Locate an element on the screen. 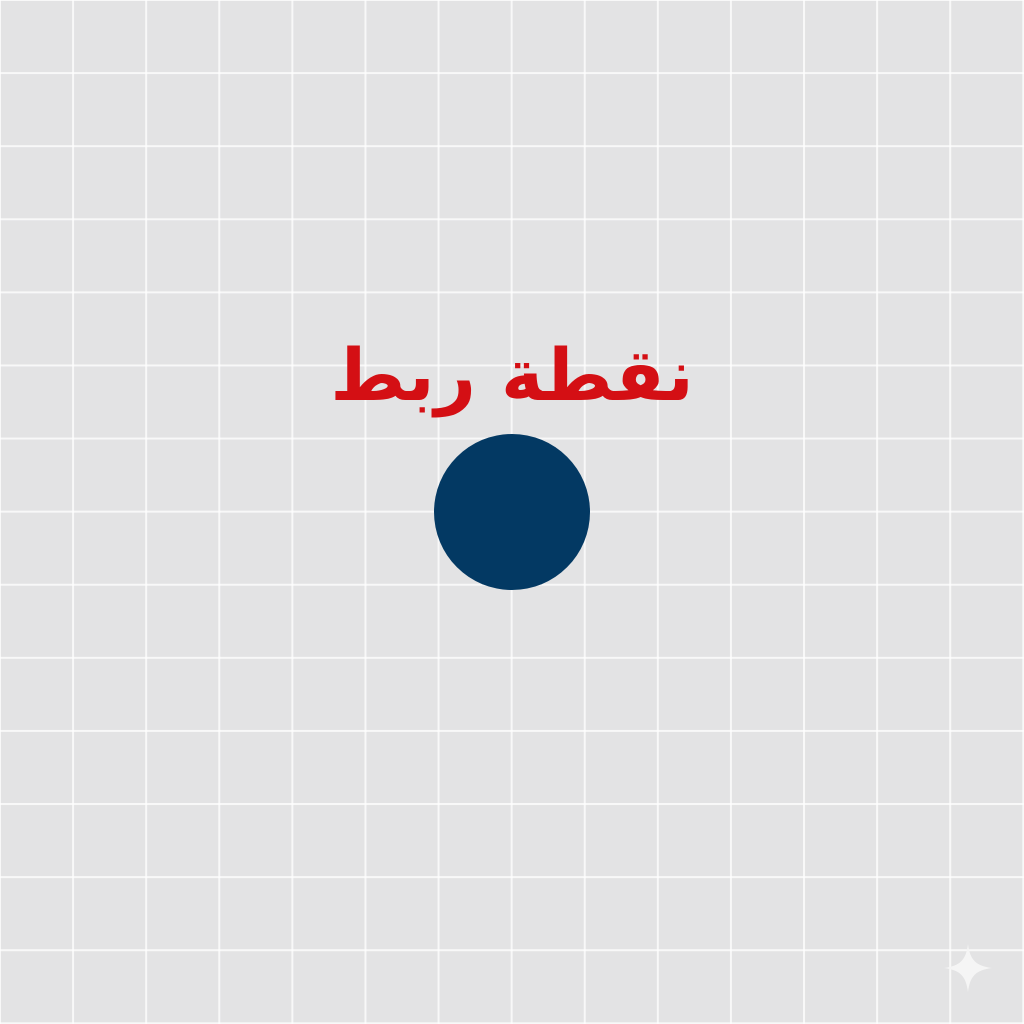 The image size is (1024, 1024). sparkle-icon-shape is located at coordinates (968, 968).